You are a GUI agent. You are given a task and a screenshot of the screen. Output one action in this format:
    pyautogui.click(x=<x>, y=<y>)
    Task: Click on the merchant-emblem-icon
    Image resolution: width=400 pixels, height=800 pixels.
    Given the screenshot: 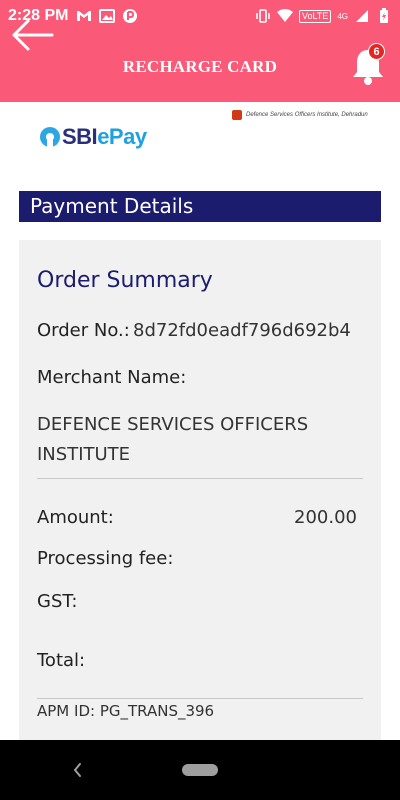 What is the action you would take?
    pyautogui.click(x=237, y=115)
    